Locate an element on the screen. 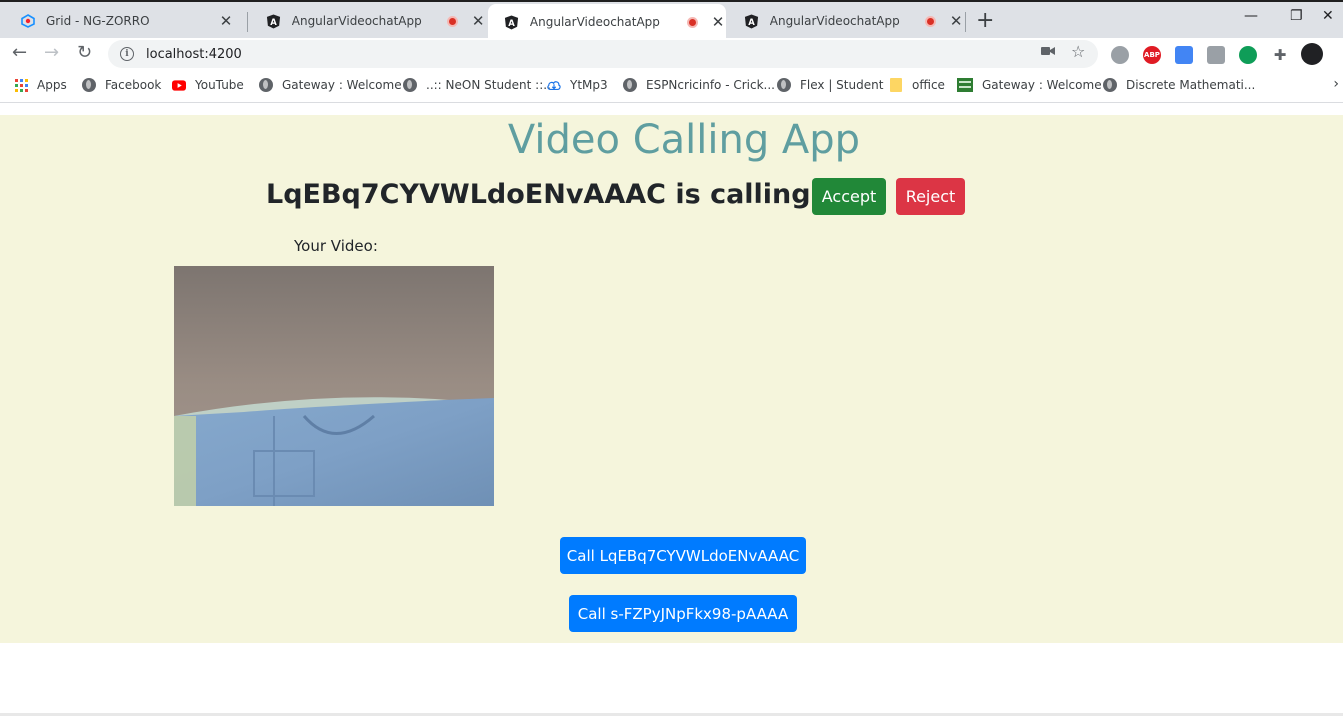 The image size is (1343, 716). bookmark-star-icon: ☆ is located at coordinates (1078, 51).